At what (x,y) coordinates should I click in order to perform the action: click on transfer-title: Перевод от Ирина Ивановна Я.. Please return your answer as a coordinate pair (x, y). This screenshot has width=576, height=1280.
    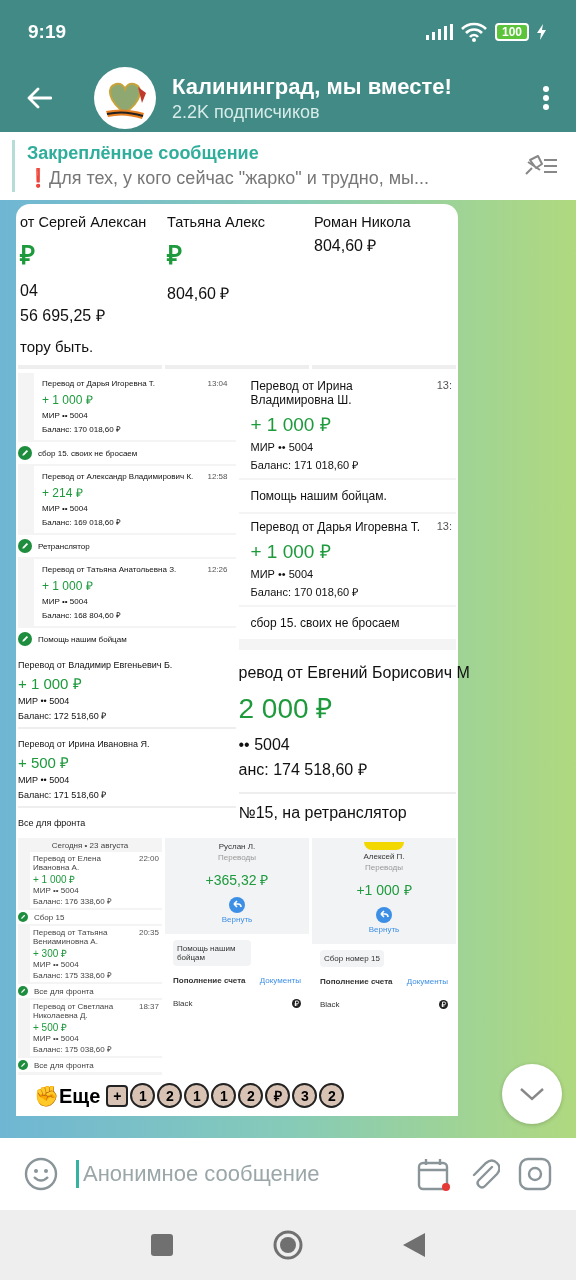
    Looking at the image, I should click on (84, 744).